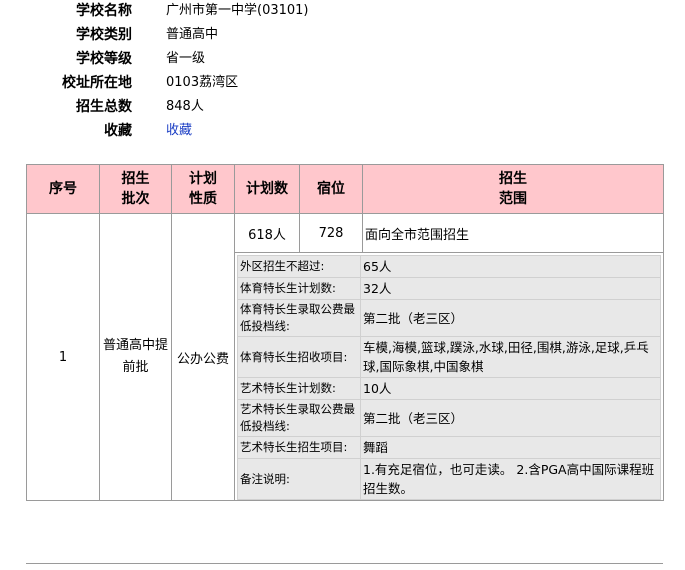  Describe the element at coordinates (104, 107) in the screenshot. I see `enrollment-total-label: 招生总数` at that location.